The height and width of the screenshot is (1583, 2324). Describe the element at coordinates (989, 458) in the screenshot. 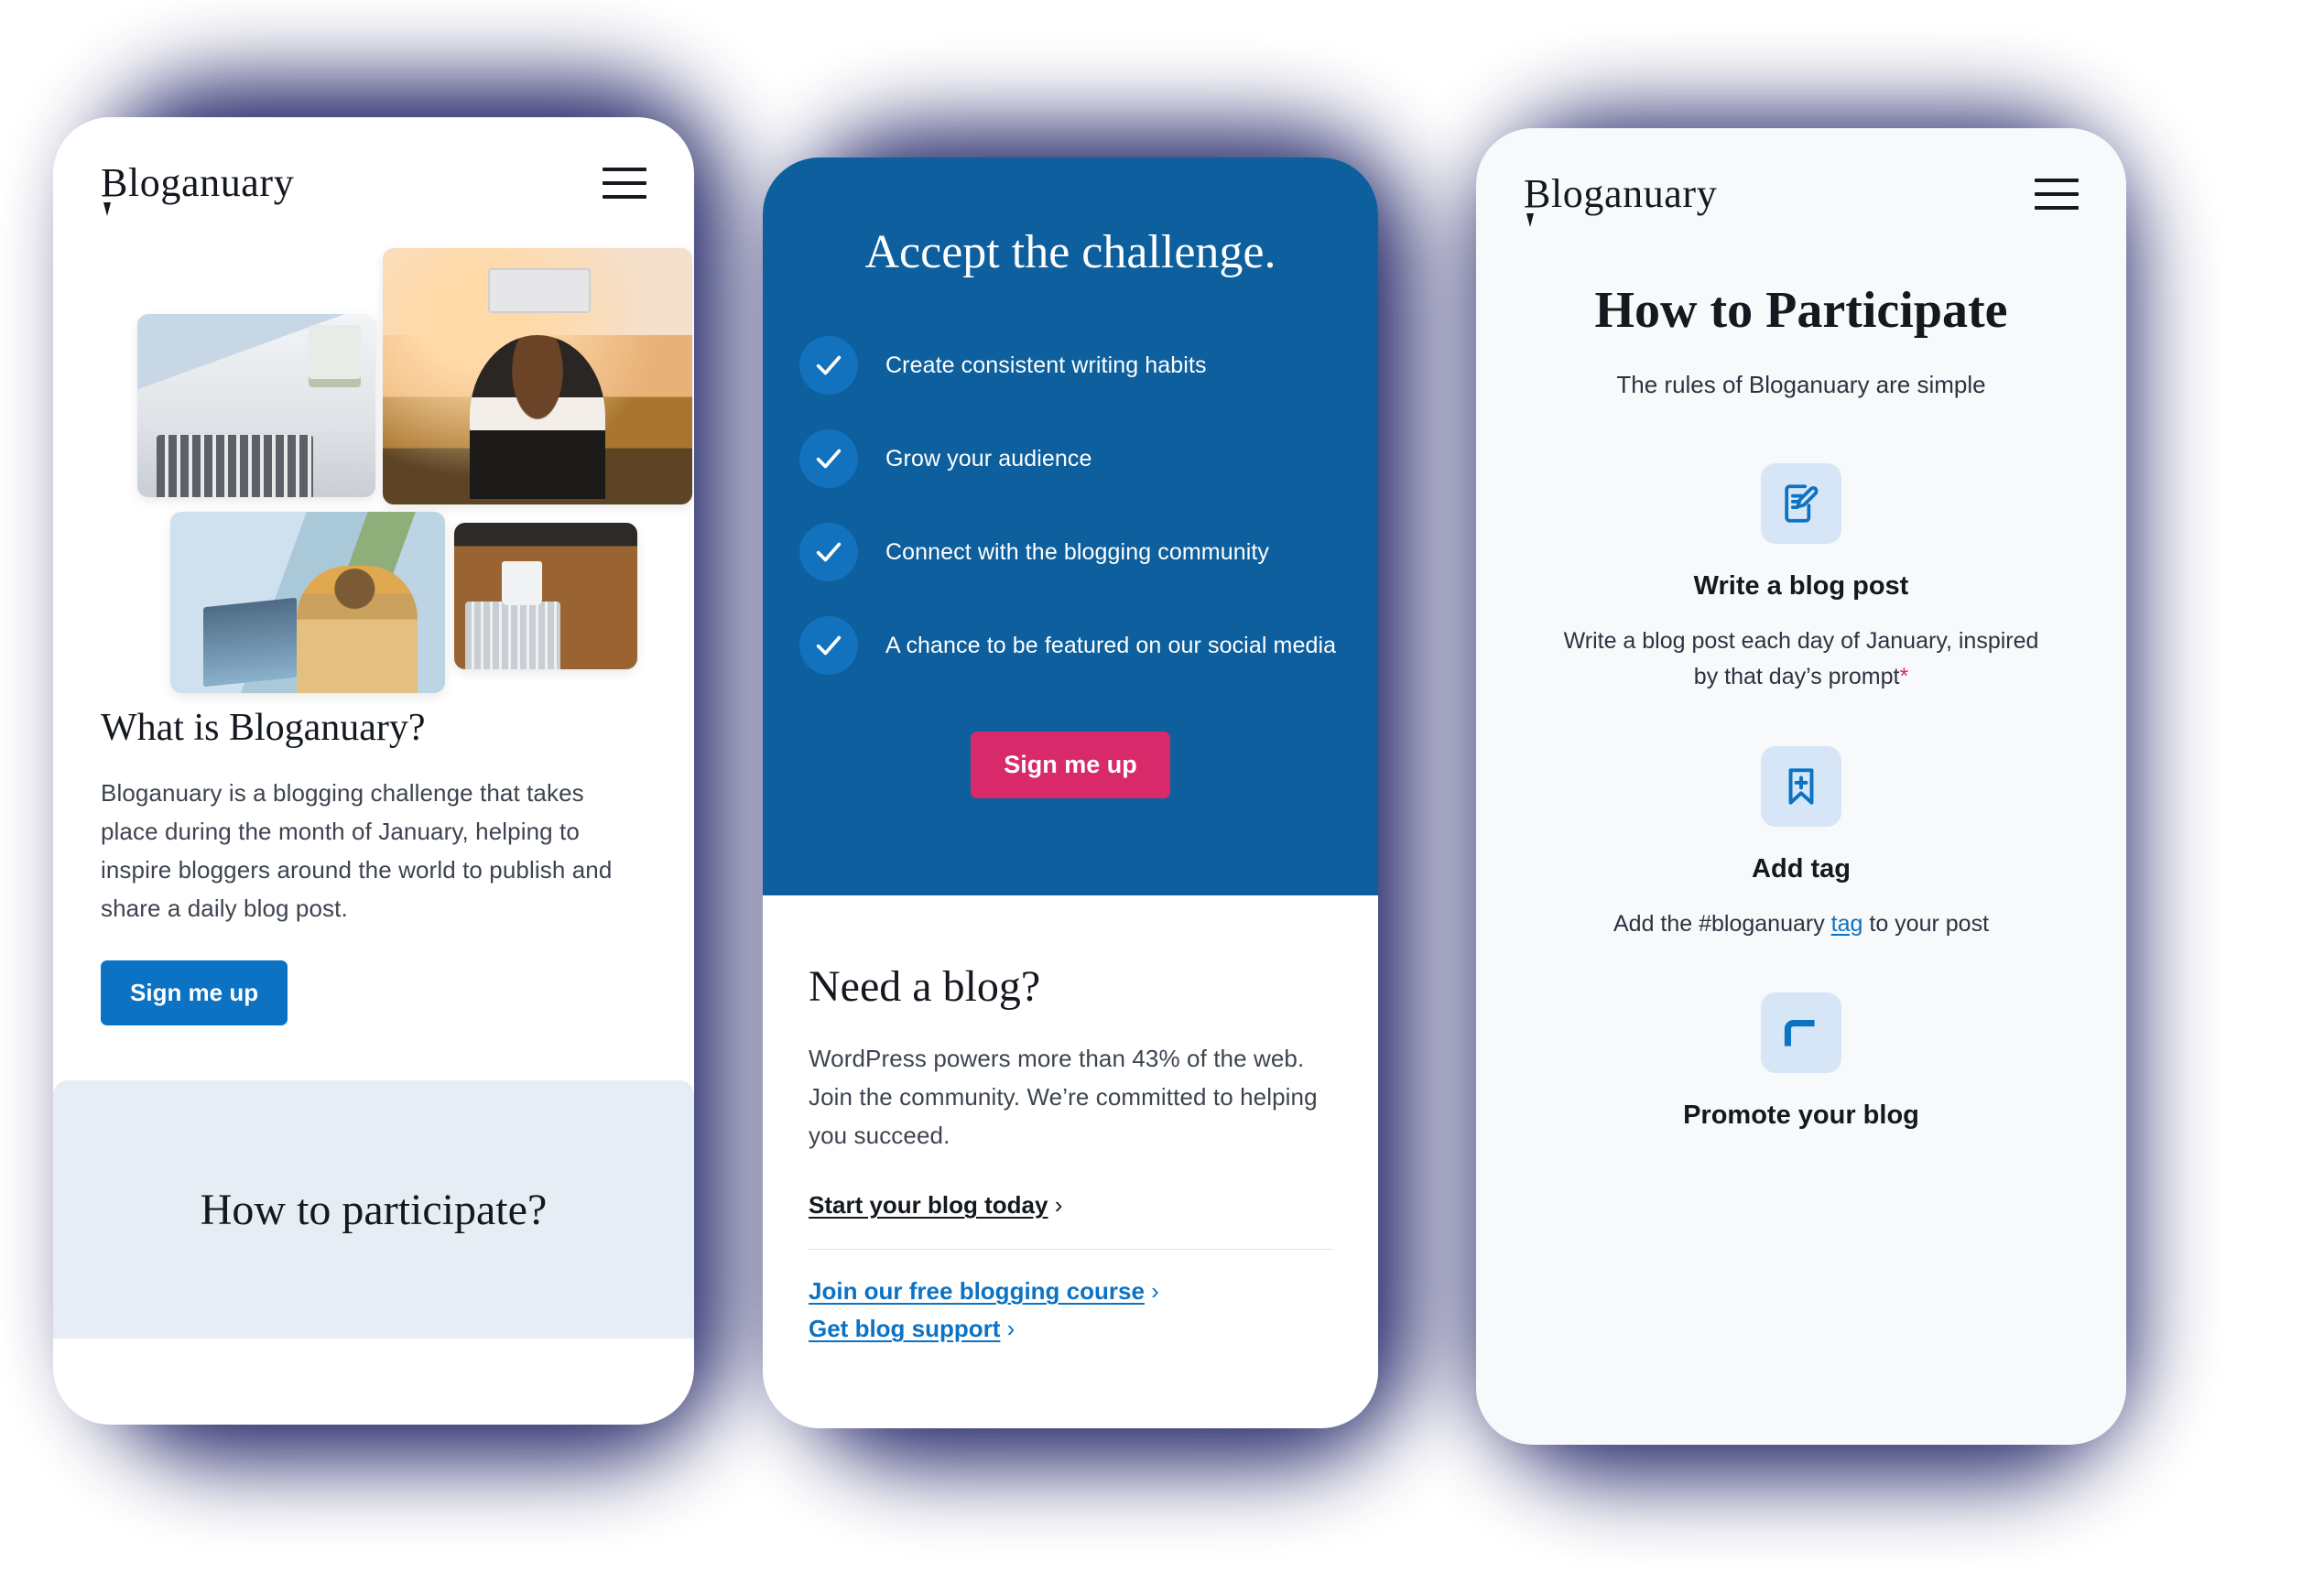

I see `checklist-item-label: Grow your audience` at that location.